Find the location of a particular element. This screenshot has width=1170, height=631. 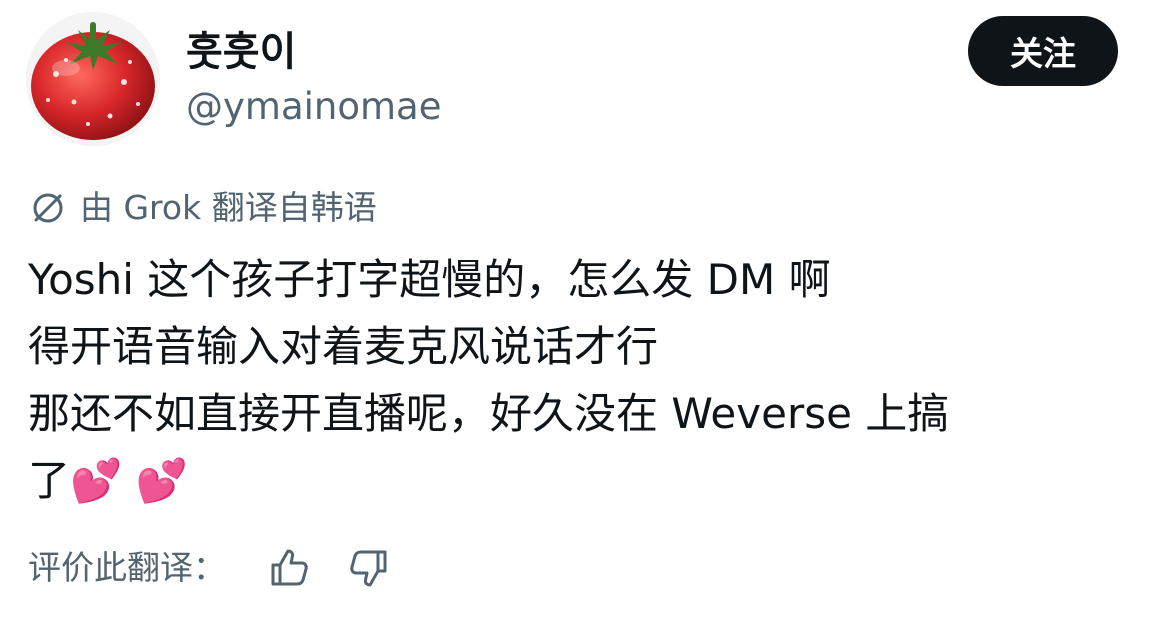

tomato-avatar-icon is located at coordinates (93, 79).